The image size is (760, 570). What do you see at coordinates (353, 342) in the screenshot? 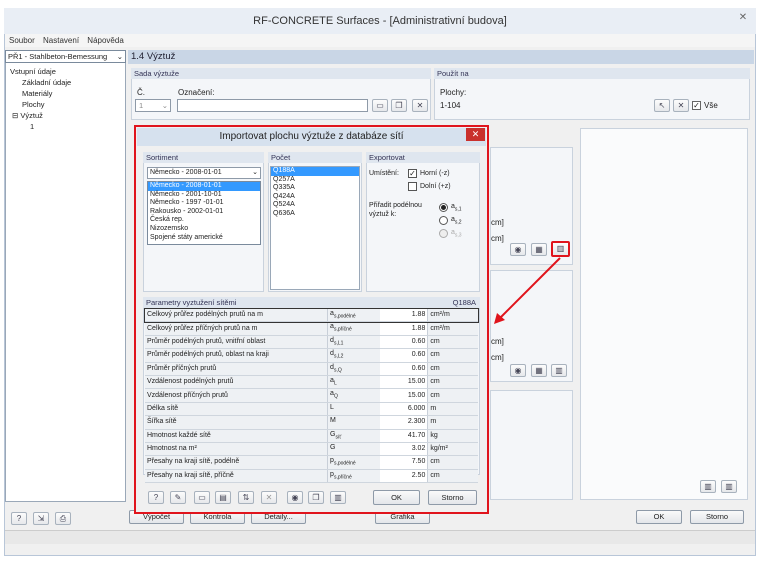
I see `param-symbol: ds,L1` at bounding box center [353, 342].